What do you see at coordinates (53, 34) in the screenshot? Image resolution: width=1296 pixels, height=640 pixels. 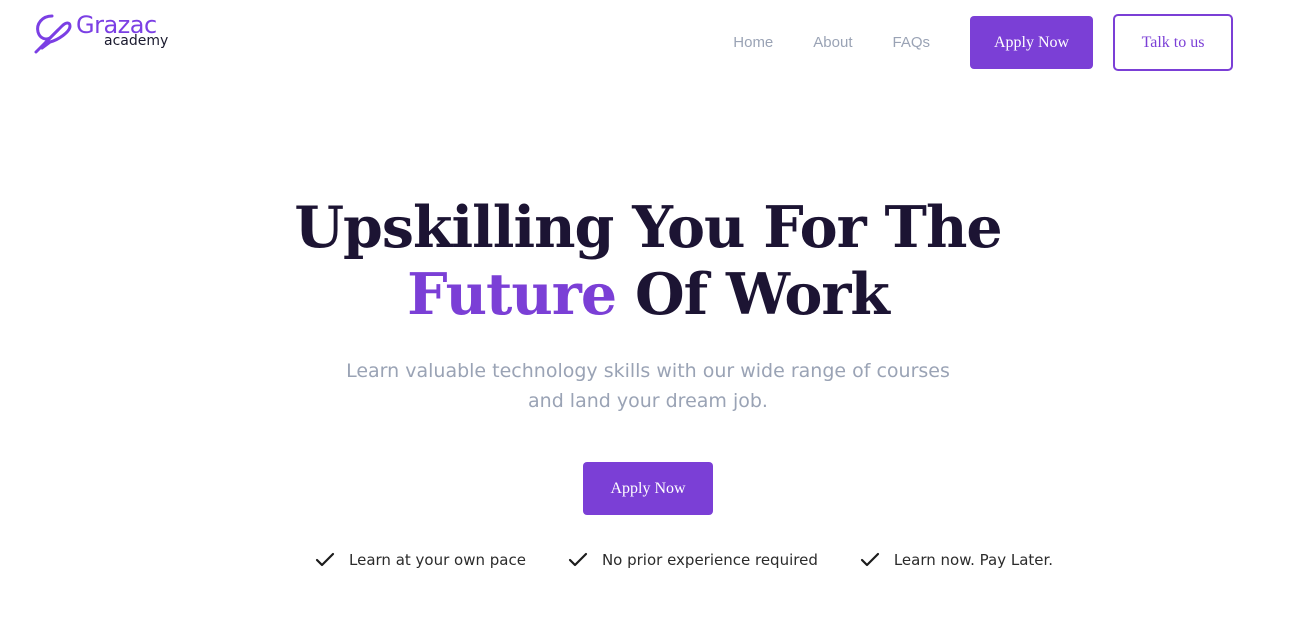 I see `logo-mark-icon` at bounding box center [53, 34].